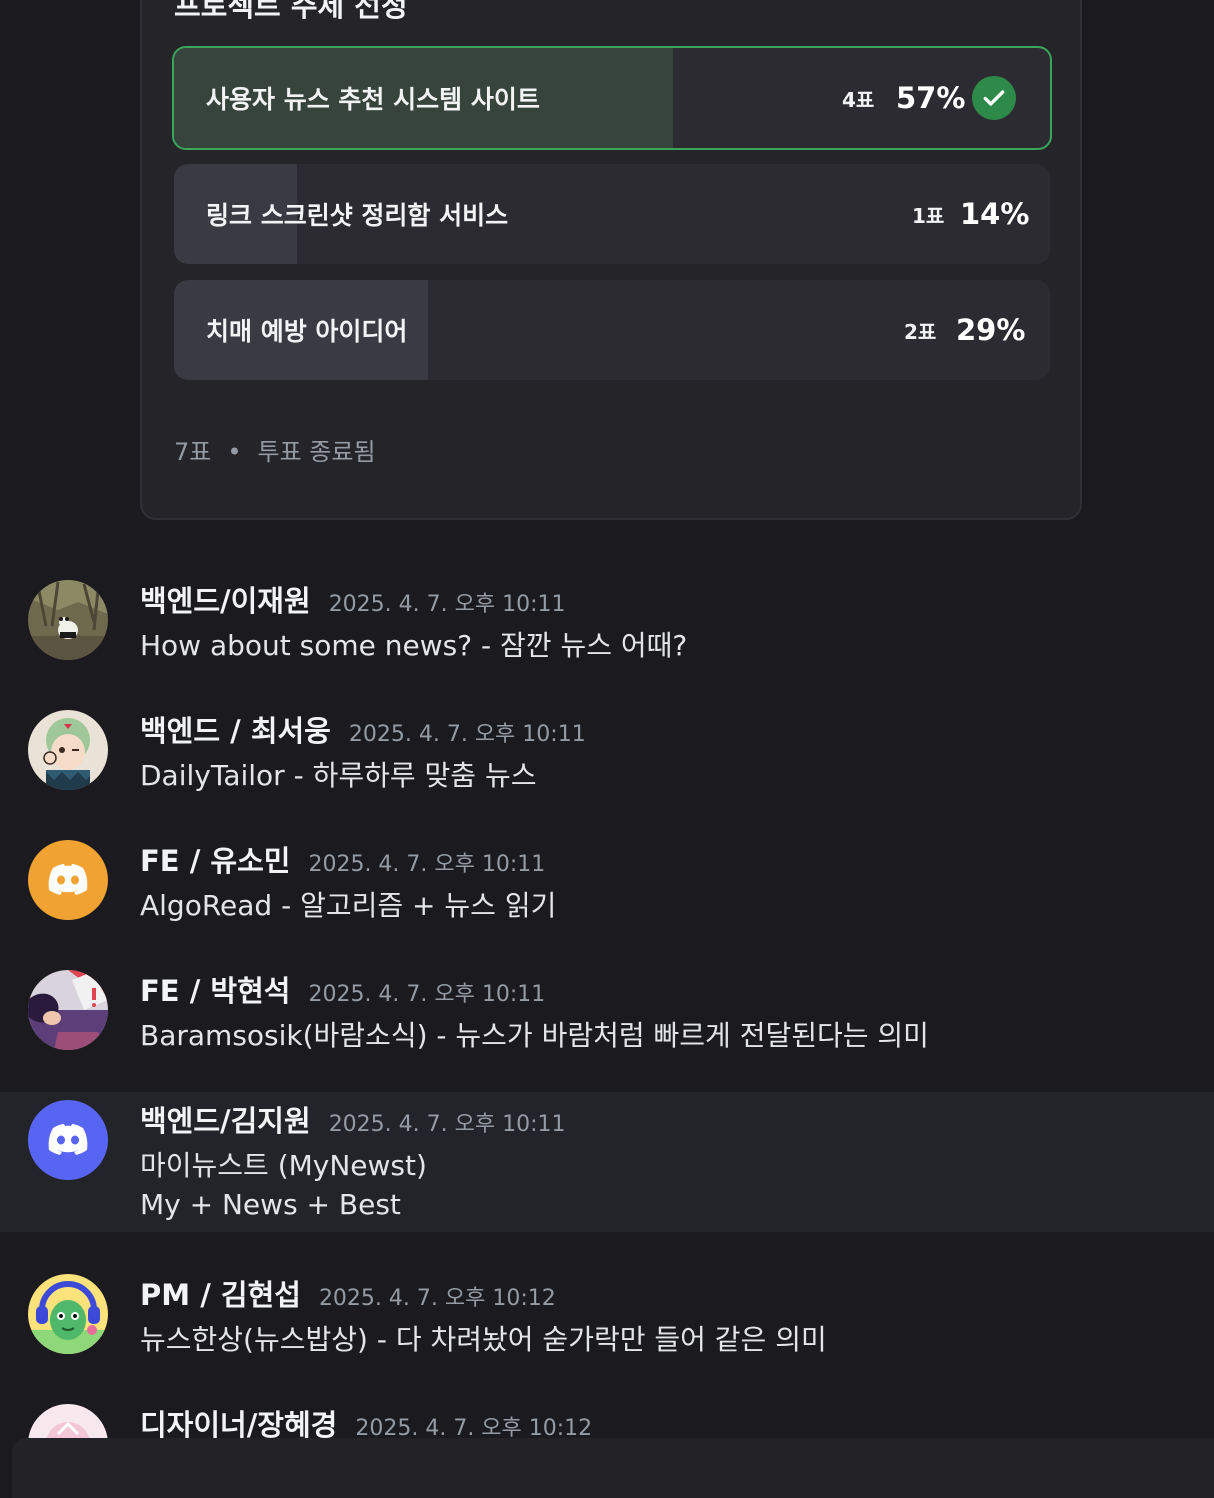 The image size is (1214, 1498). I want to click on poll-footer: 7표 • 투표 종료됨, so click(275, 449).